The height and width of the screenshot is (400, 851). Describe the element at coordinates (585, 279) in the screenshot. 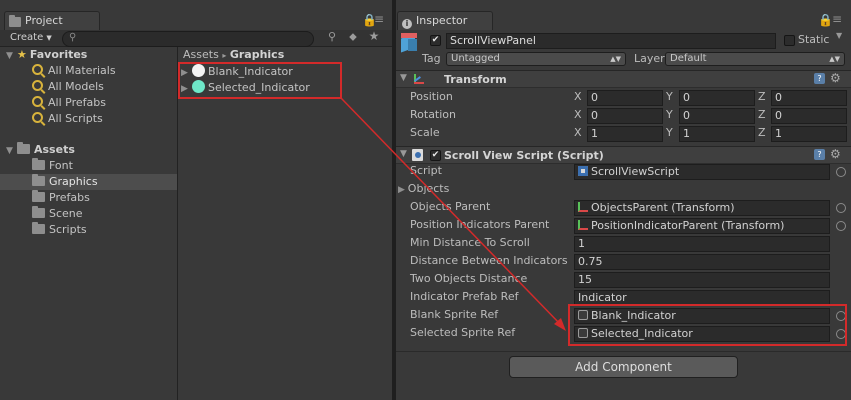

I see `script-field-value: 15` at that location.